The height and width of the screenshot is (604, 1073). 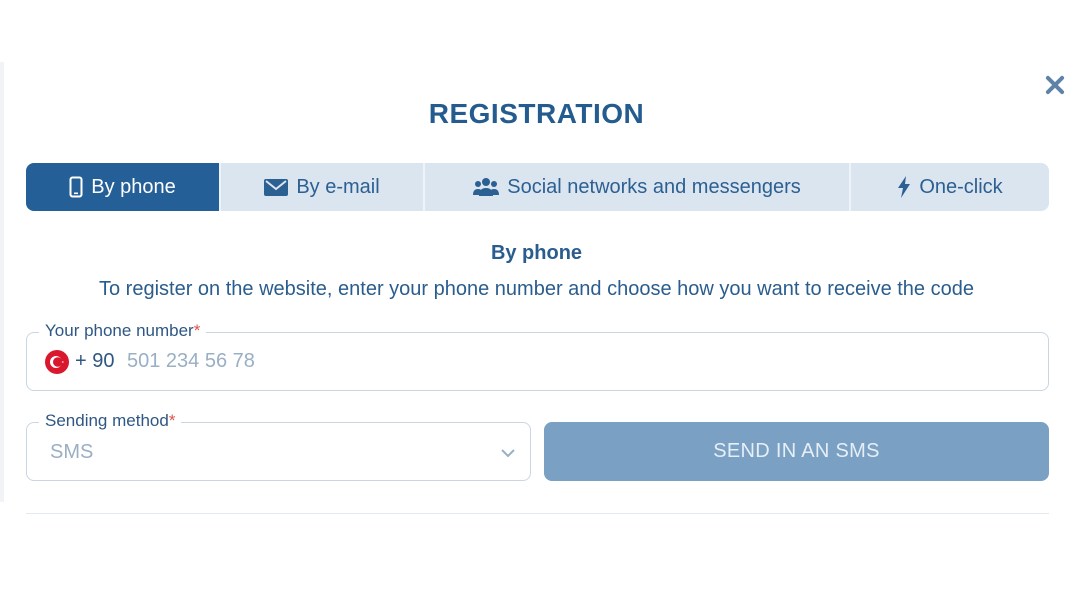 What do you see at coordinates (536, 253) in the screenshot?
I see `section-title: By phone` at bounding box center [536, 253].